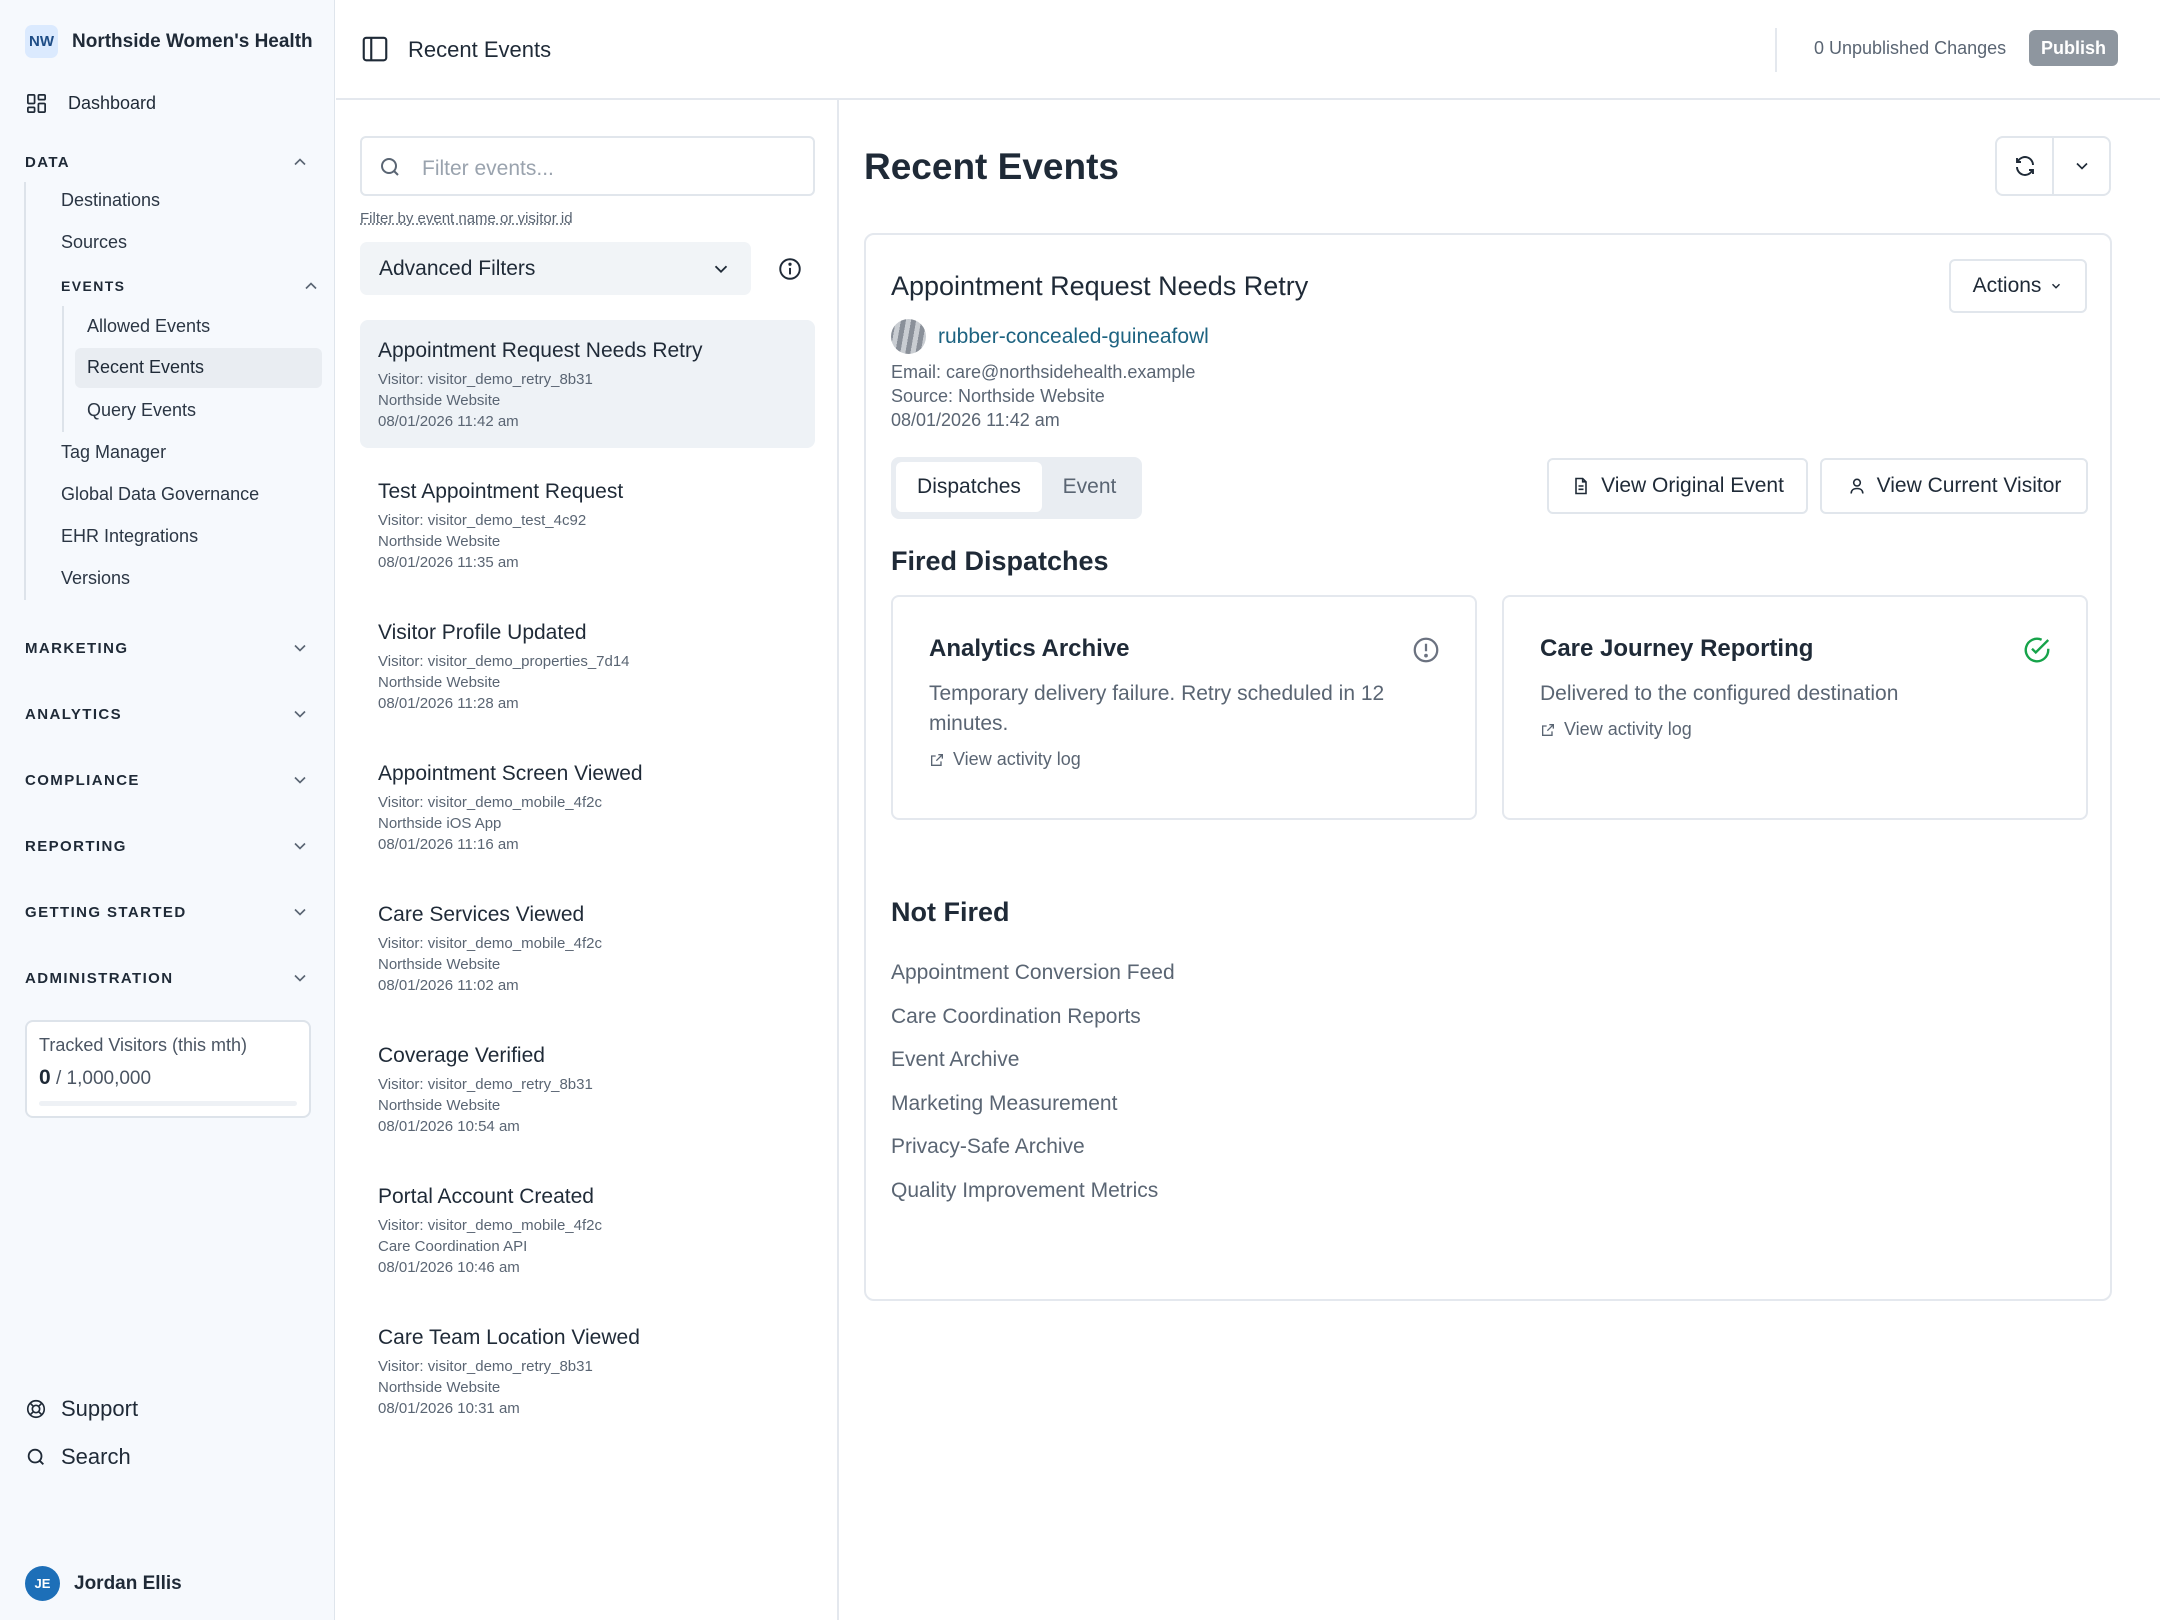  I want to click on document-icon, so click(1581, 486).